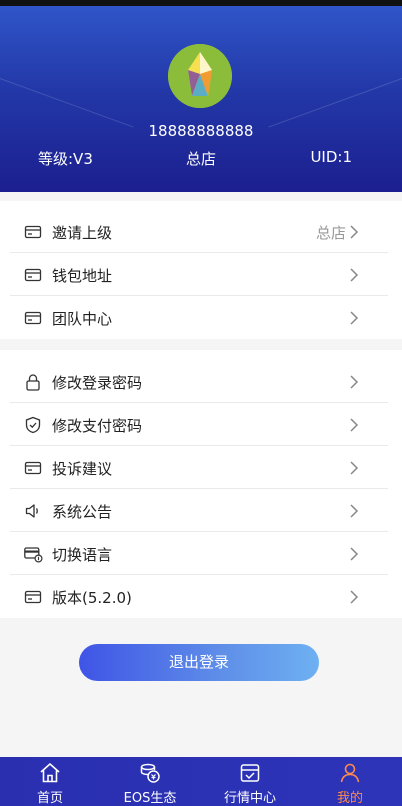 The image size is (402, 806). I want to click on coins-icon, so click(150, 773).